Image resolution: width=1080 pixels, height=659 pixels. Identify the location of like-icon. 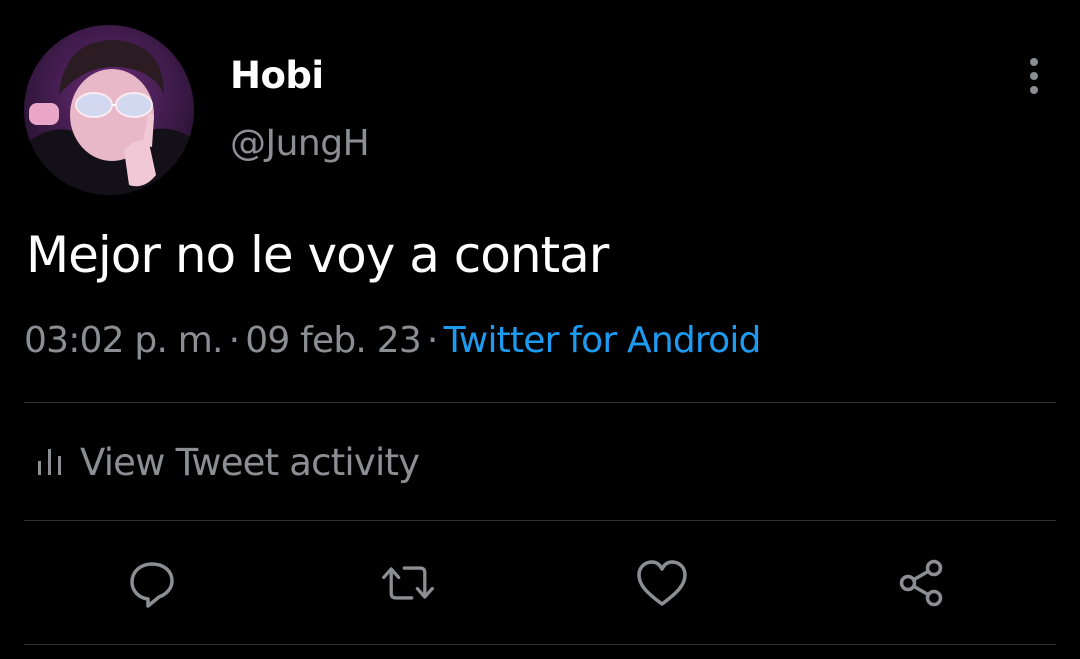
(662, 583).